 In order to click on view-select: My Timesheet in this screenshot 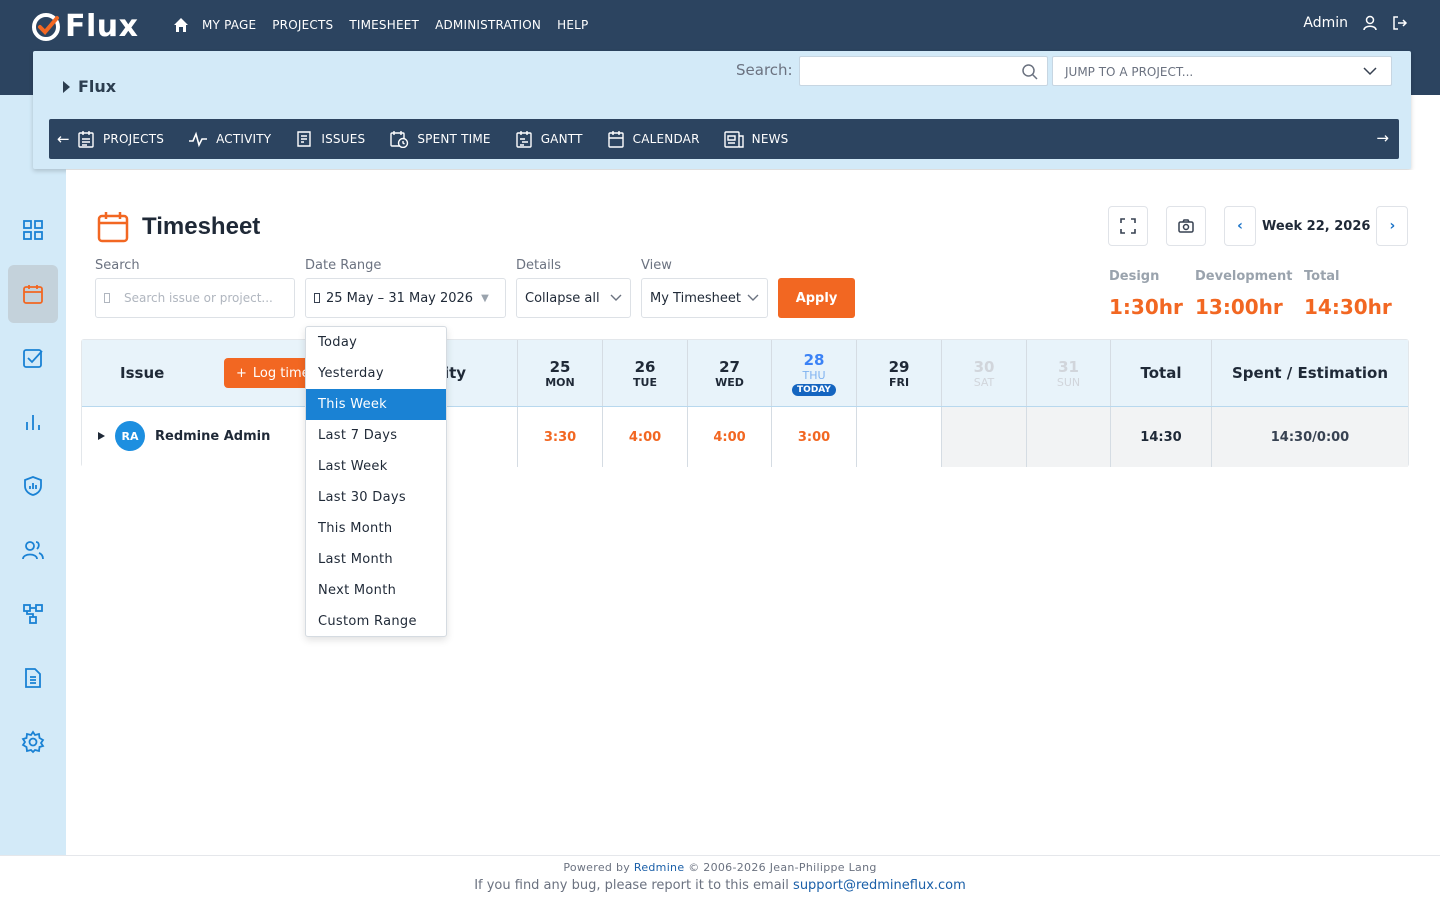, I will do `click(704, 298)`.